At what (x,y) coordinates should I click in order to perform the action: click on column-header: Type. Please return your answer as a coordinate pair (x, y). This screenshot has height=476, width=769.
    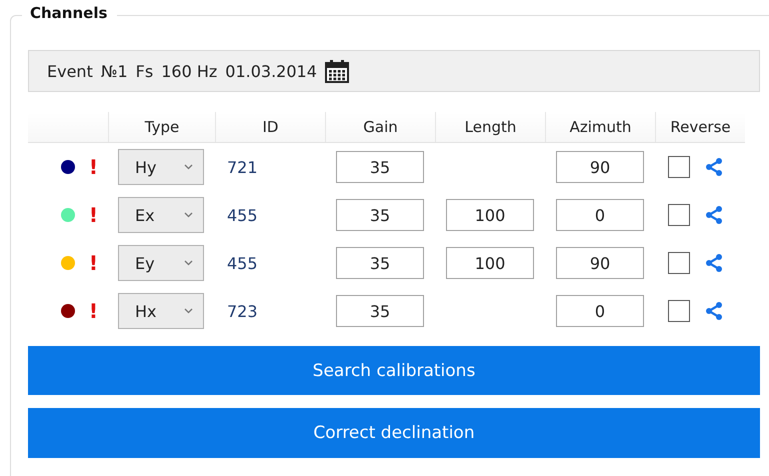
    Looking at the image, I should click on (161, 127).